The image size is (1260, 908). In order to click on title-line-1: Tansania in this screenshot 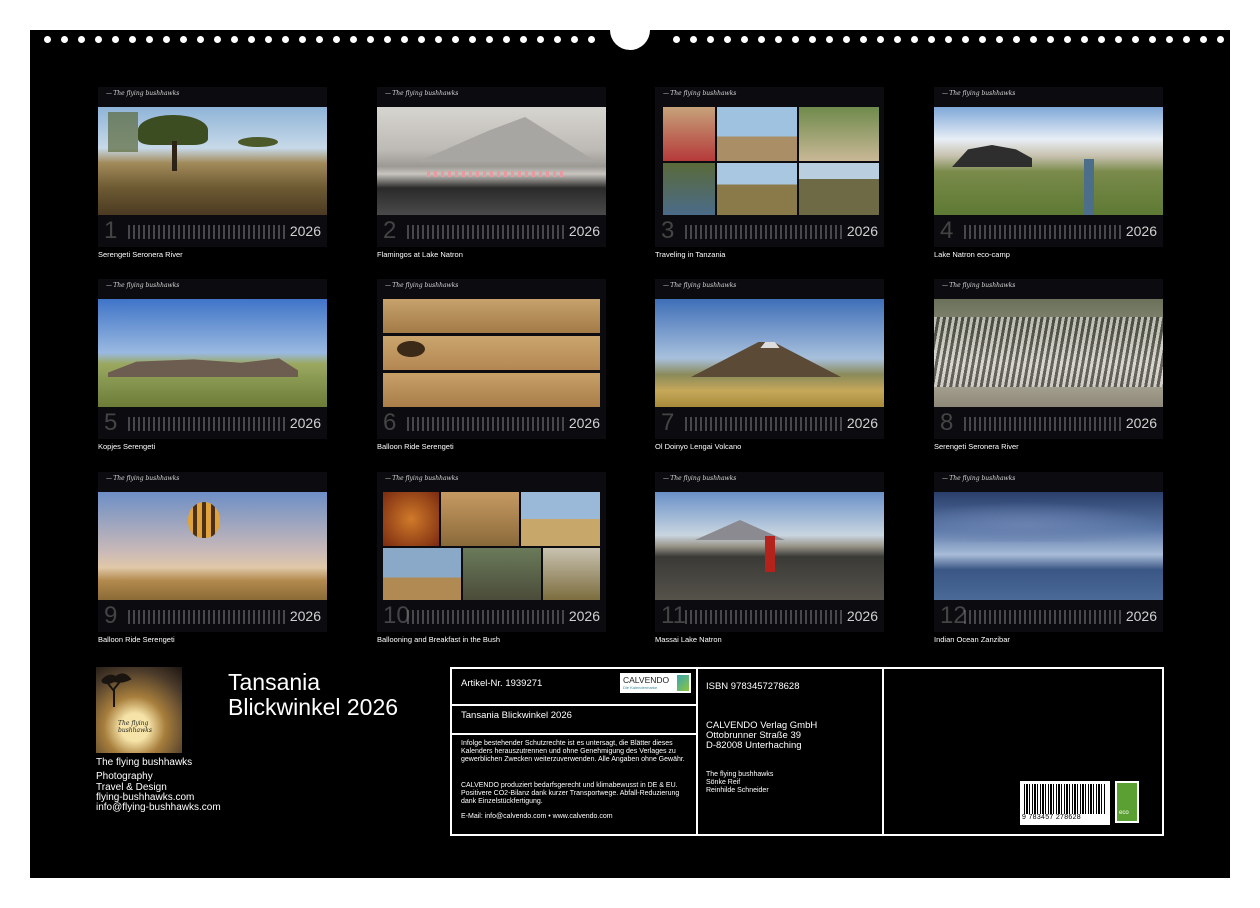, I will do `click(274, 682)`.